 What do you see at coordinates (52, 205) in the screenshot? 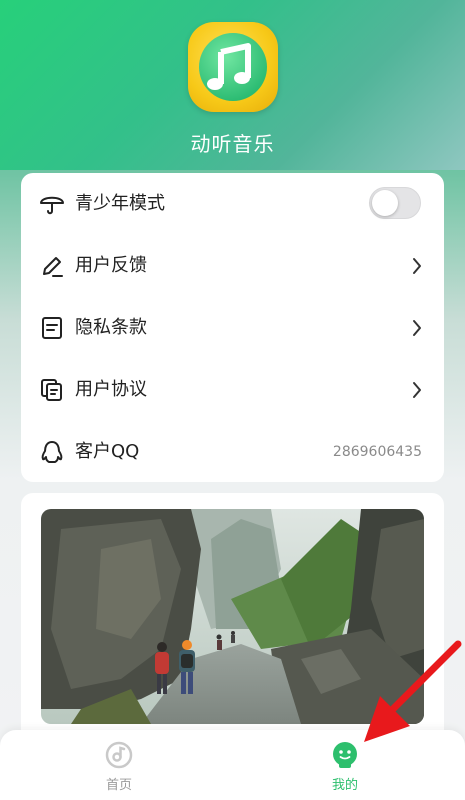
I see `umbrella-icon` at bounding box center [52, 205].